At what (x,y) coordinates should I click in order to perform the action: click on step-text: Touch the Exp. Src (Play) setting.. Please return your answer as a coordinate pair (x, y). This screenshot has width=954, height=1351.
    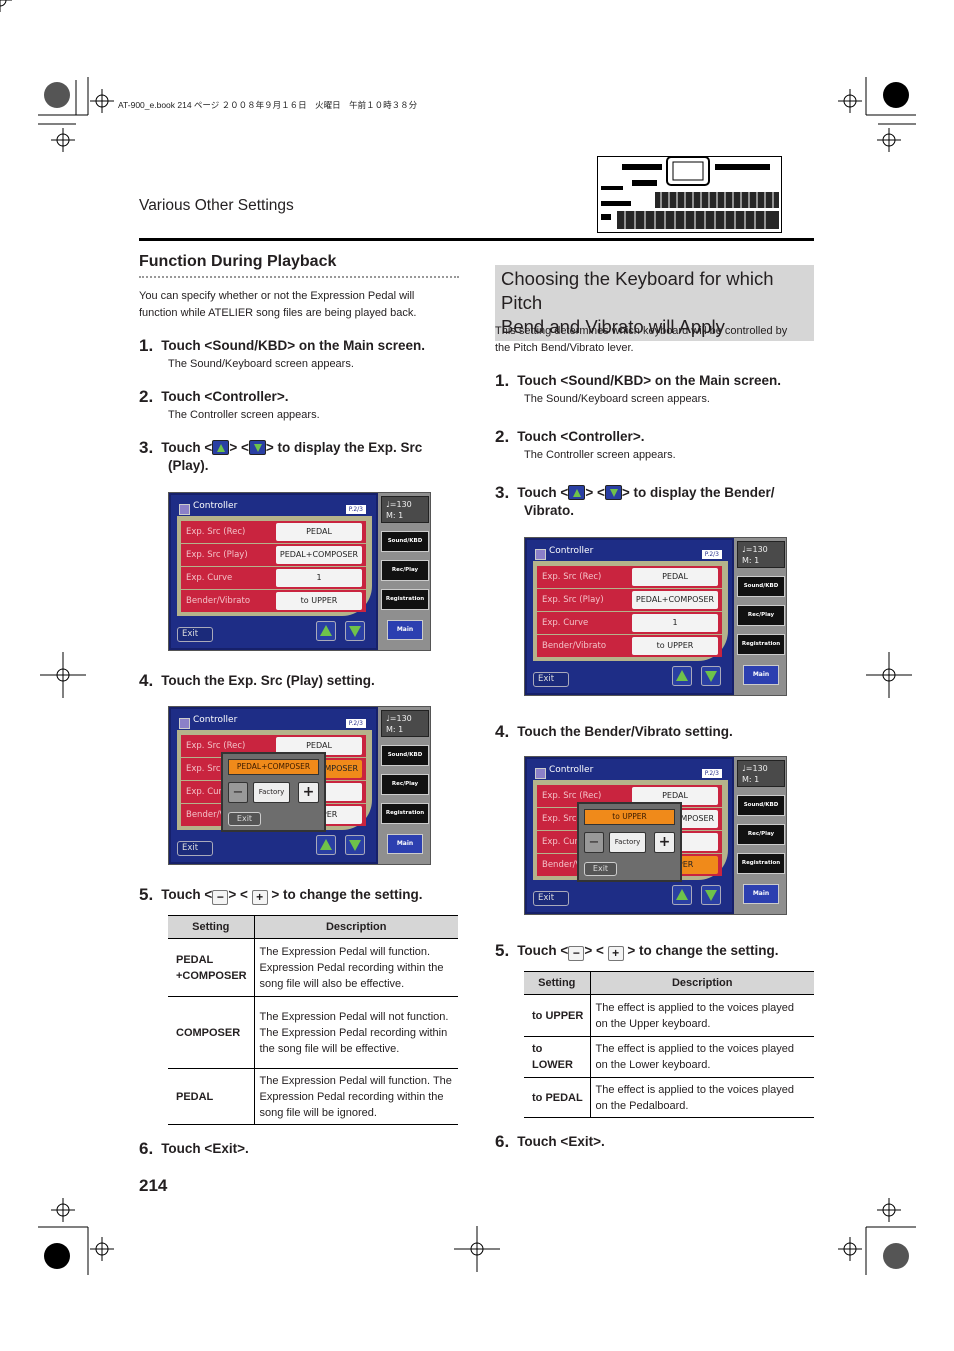
    Looking at the image, I should click on (268, 680).